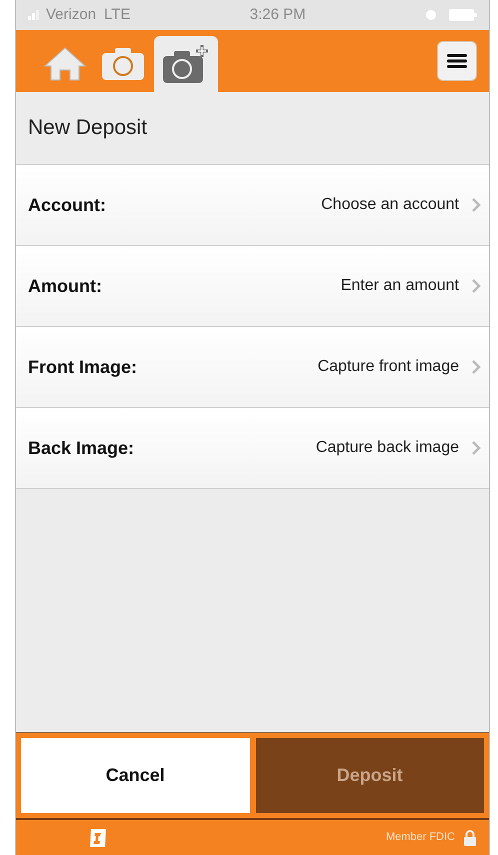  Describe the element at coordinates (65, 286) in the screenshot. I see `field-label: Amount:` at that location.